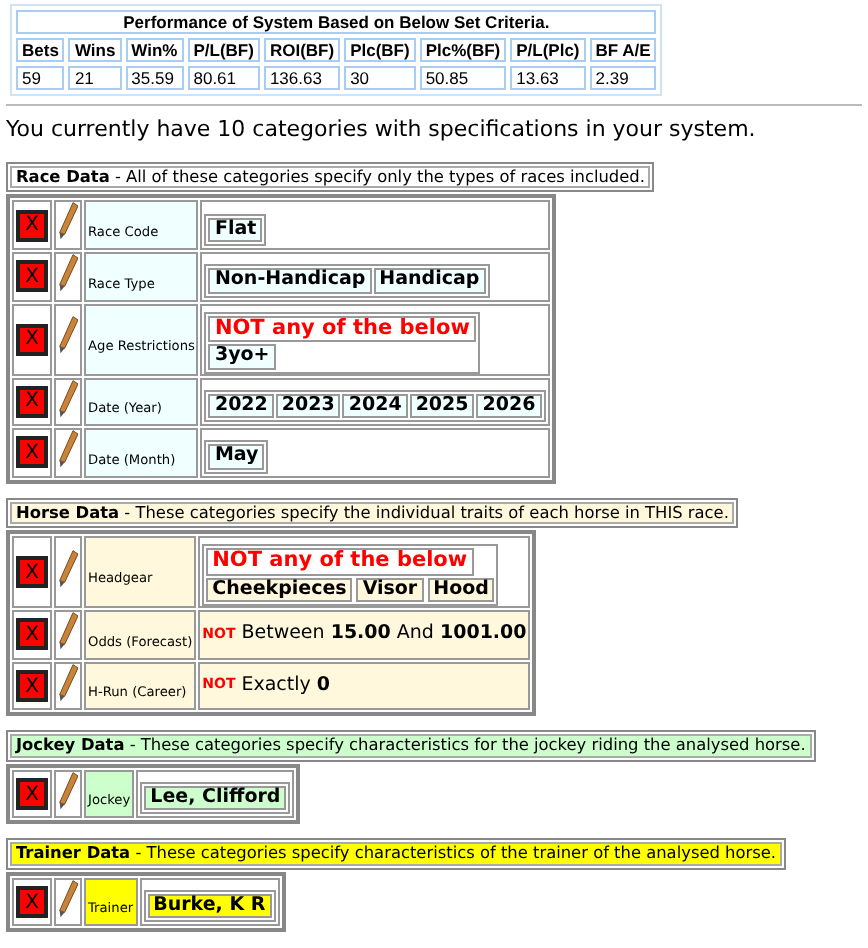  Describe the element at coordinates (461, 590) in the screenshot. I see `criteria-value: Hood` at that location.